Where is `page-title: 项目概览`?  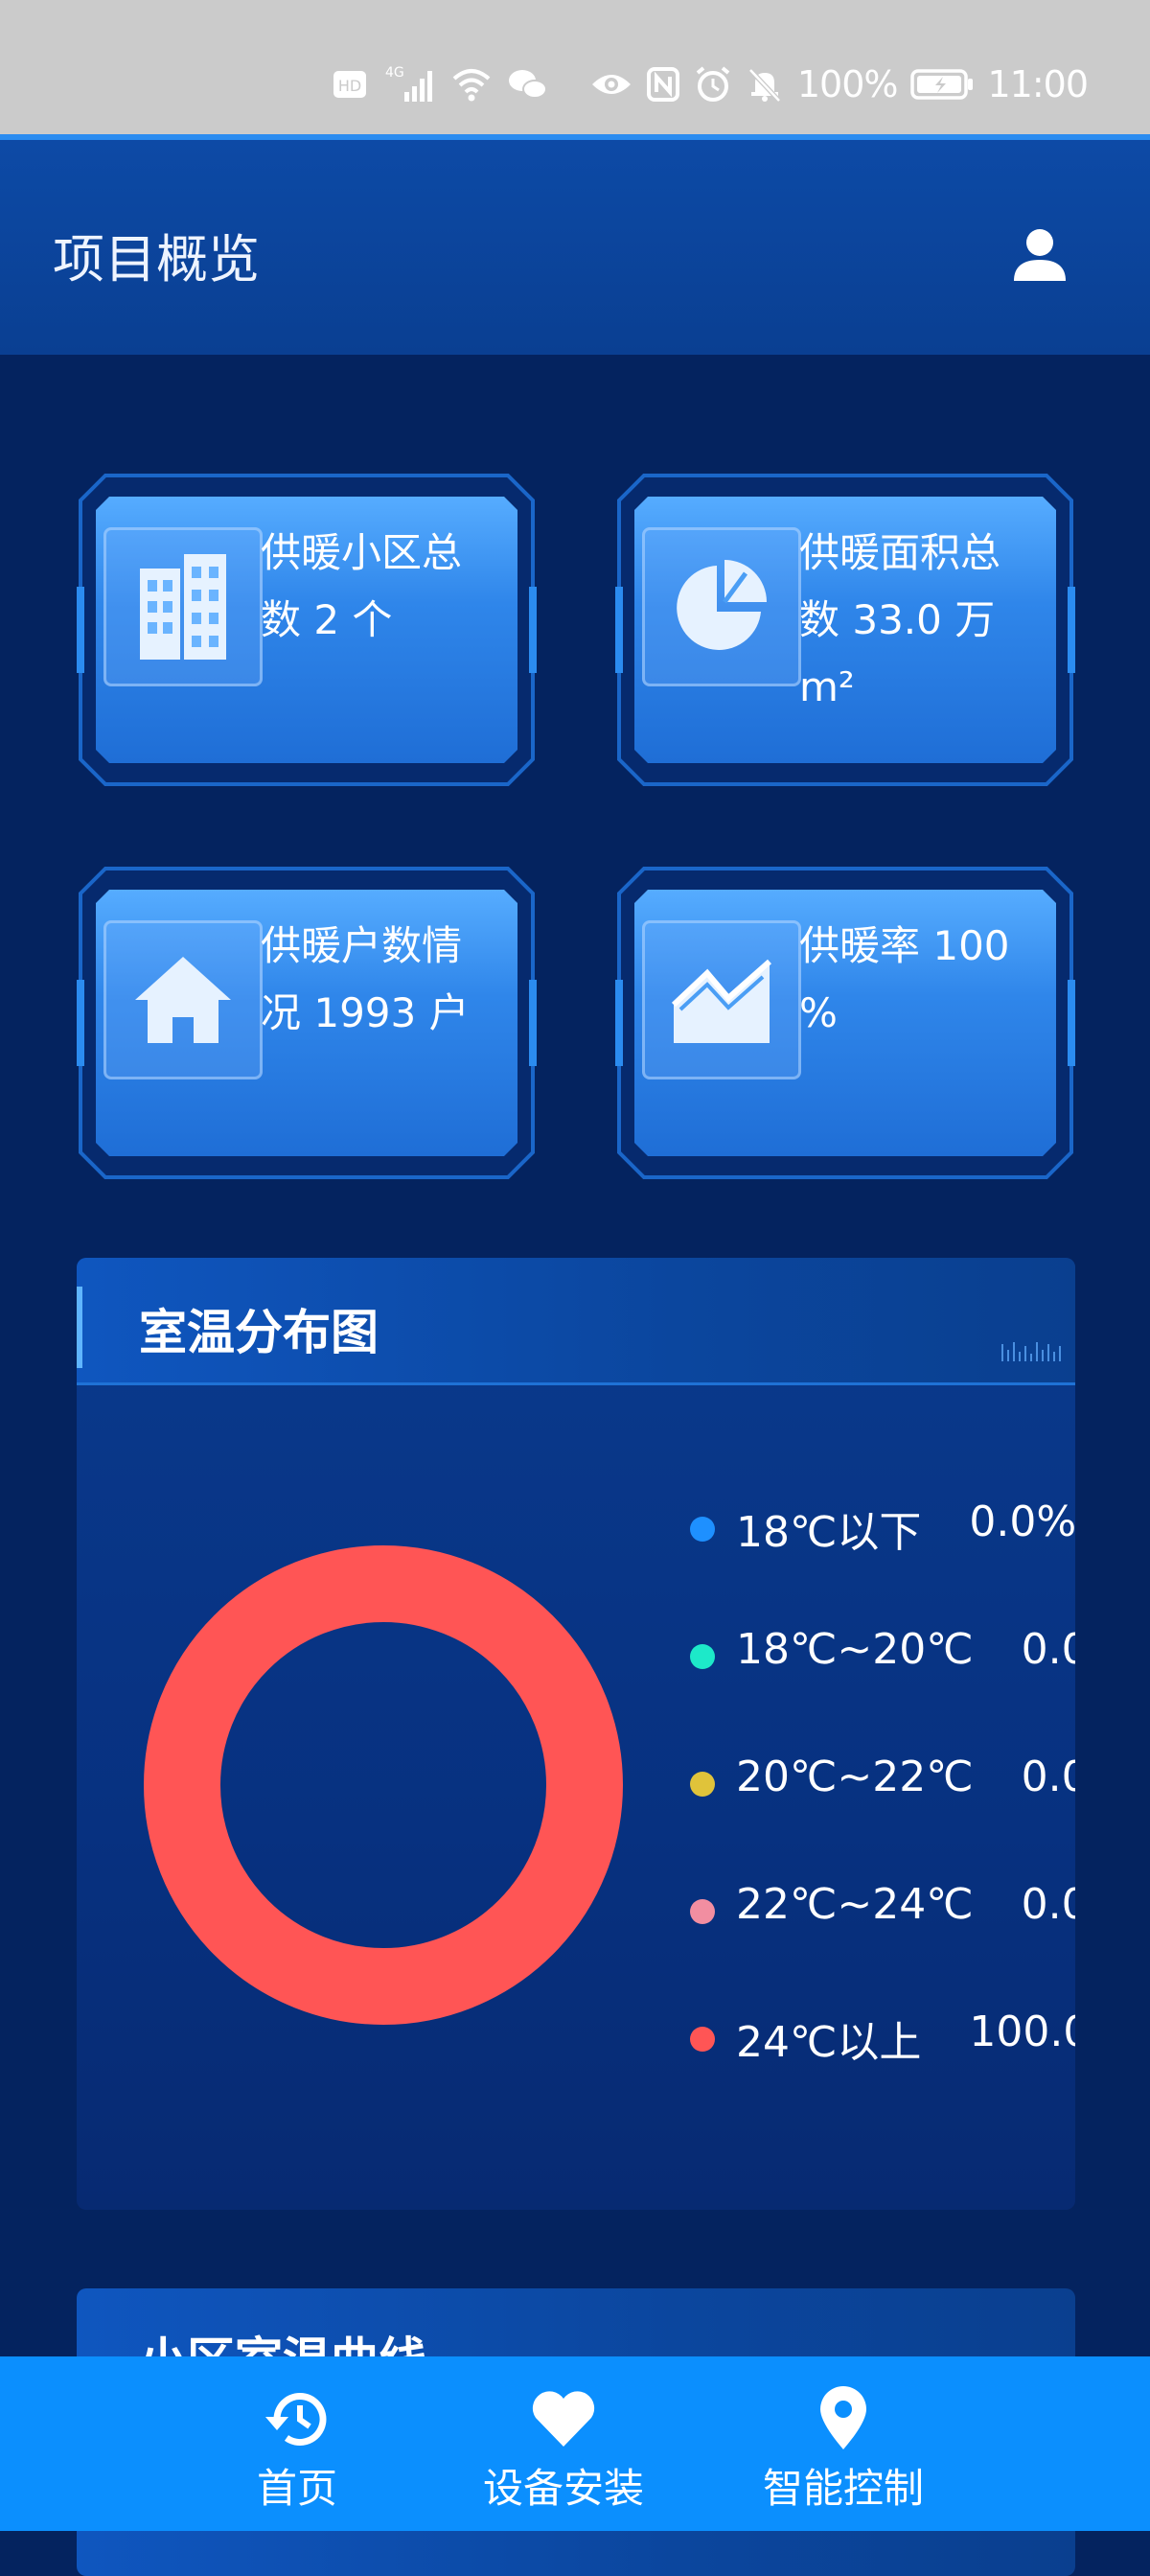 page-title: 项目概览 is located at coordinates (156, 260).